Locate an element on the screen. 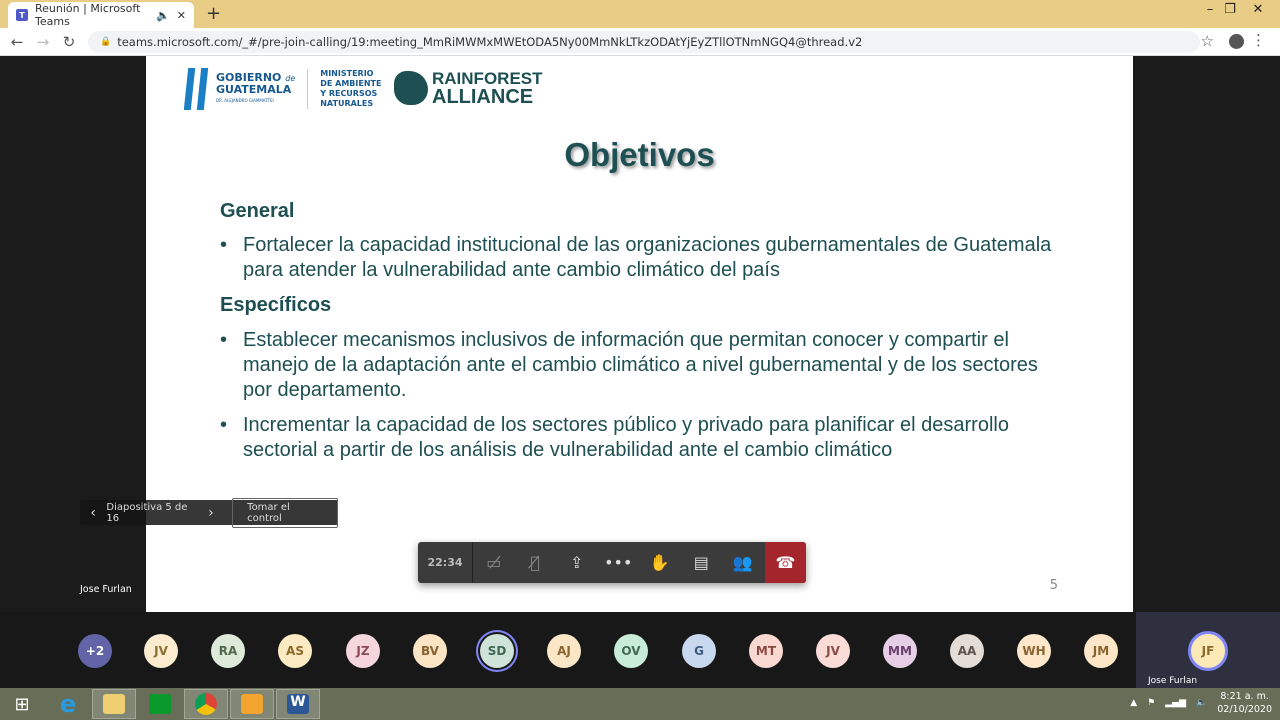 The image size is (1280, 720). ie-icon: e is located at coordinates (68, 704).